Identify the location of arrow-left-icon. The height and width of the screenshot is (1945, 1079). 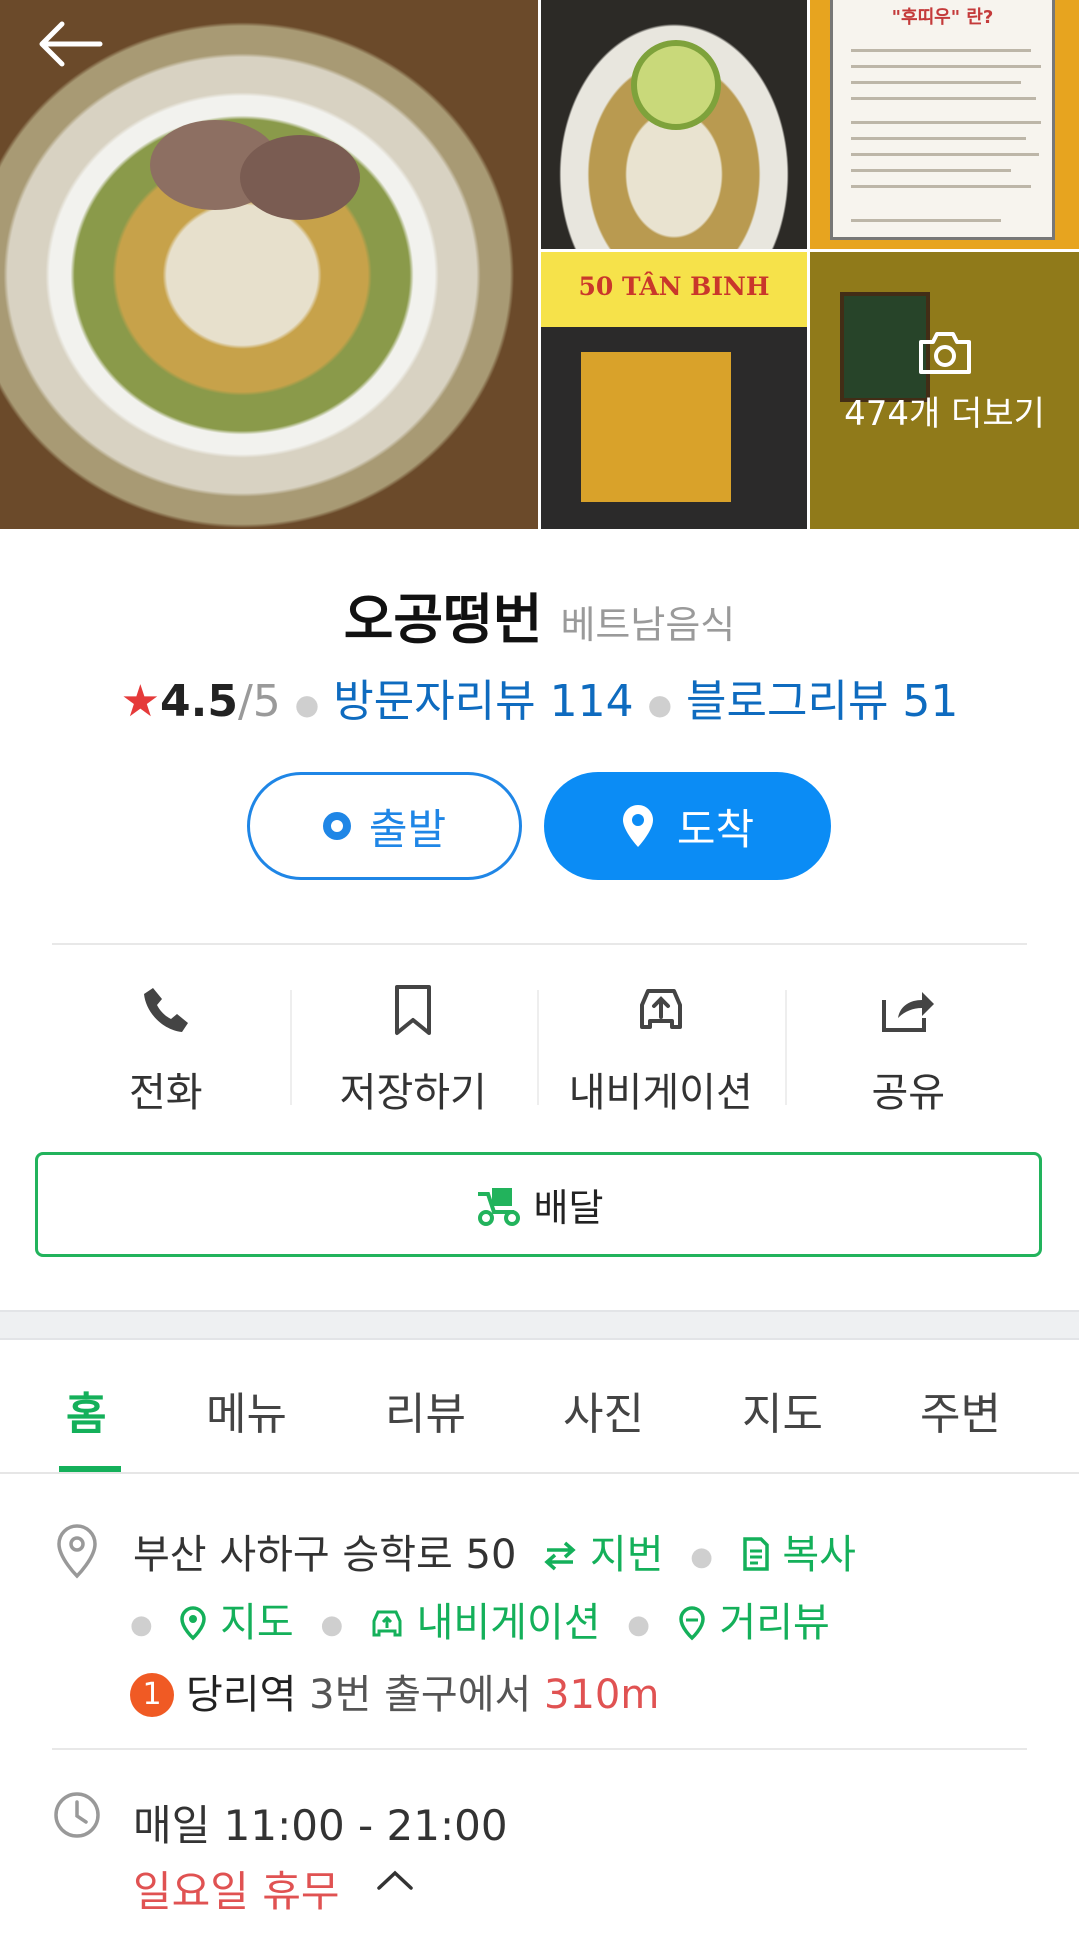
(71, 44).